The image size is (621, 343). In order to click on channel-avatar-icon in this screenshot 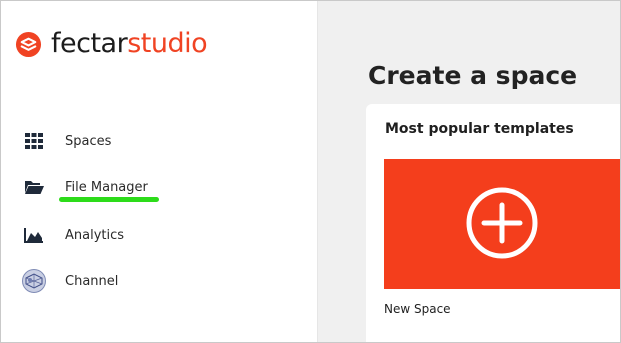, I will do `click(34, 281)`.